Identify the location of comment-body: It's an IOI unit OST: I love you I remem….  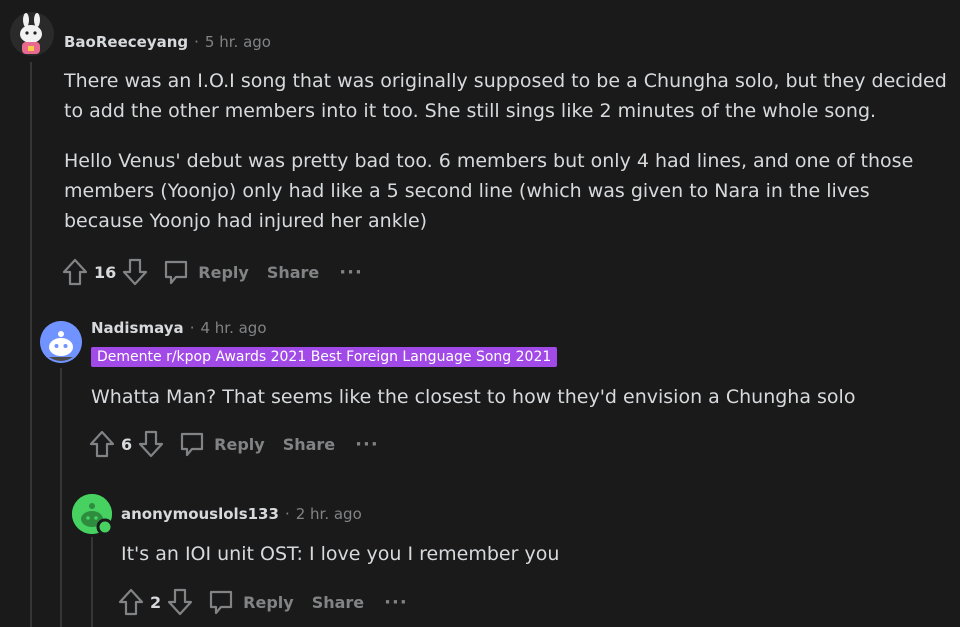
(536, 554).